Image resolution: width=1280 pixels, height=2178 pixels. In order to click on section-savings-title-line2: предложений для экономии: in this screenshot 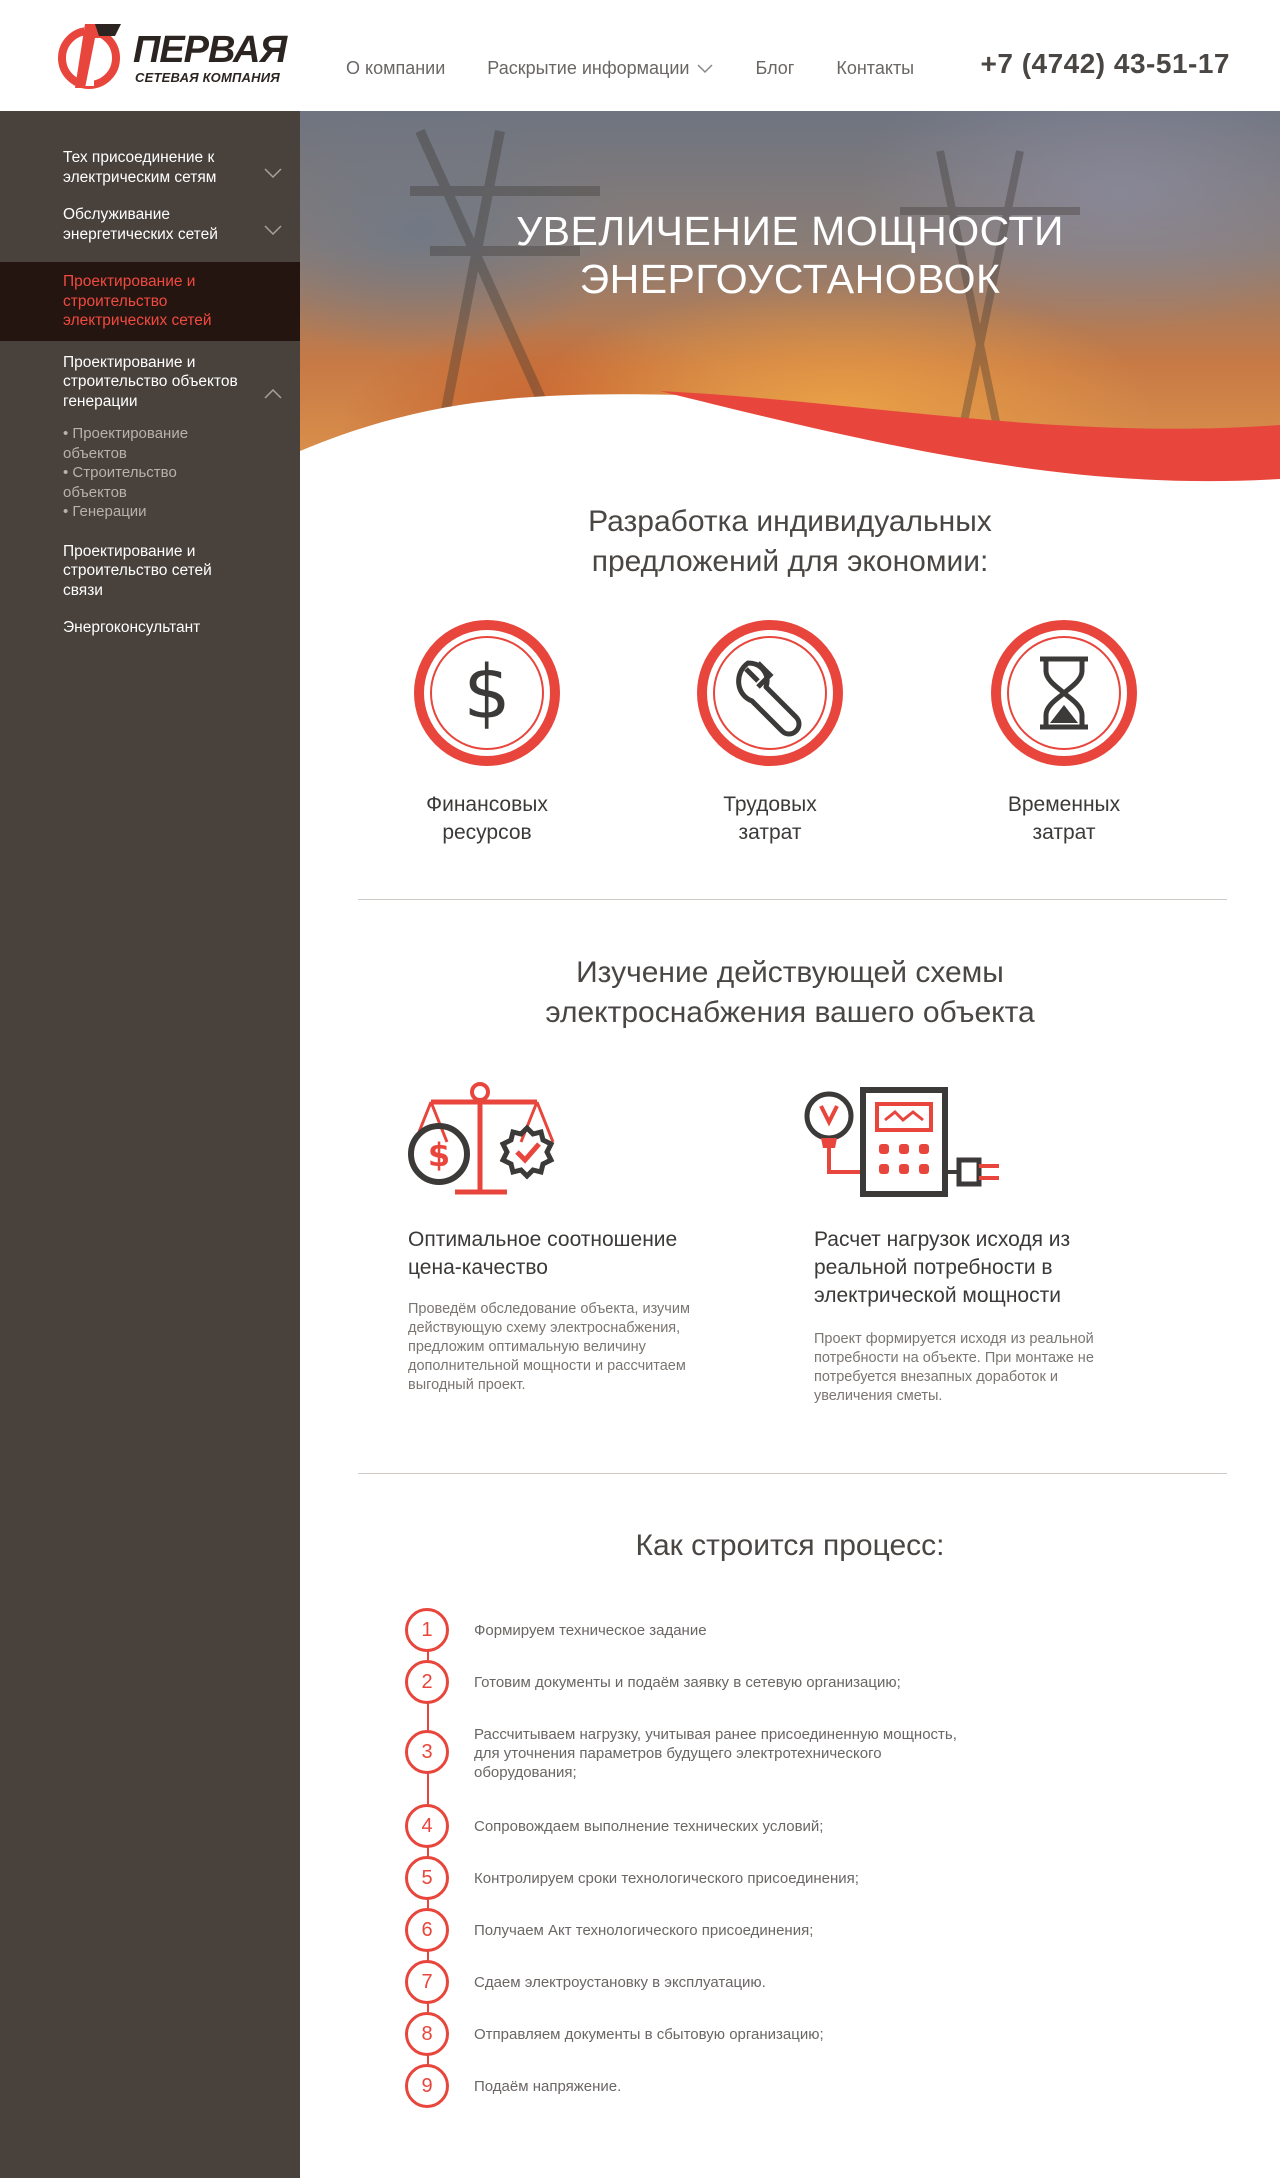, I will do `click(790, 561)`.